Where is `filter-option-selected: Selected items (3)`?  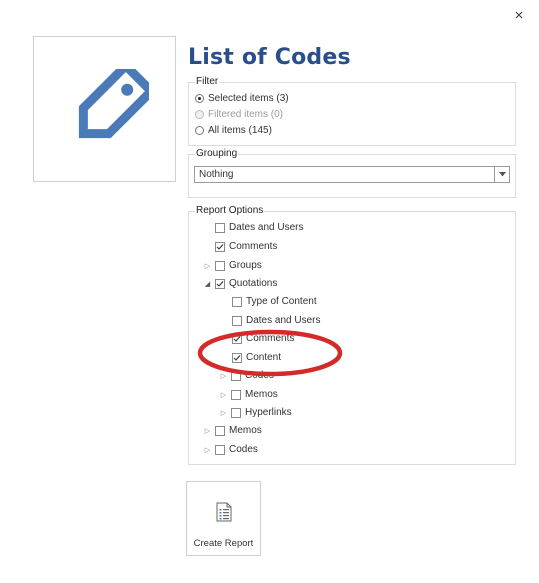 filter-option-selected: Selected items (3) is located at coordinates (242, 98).